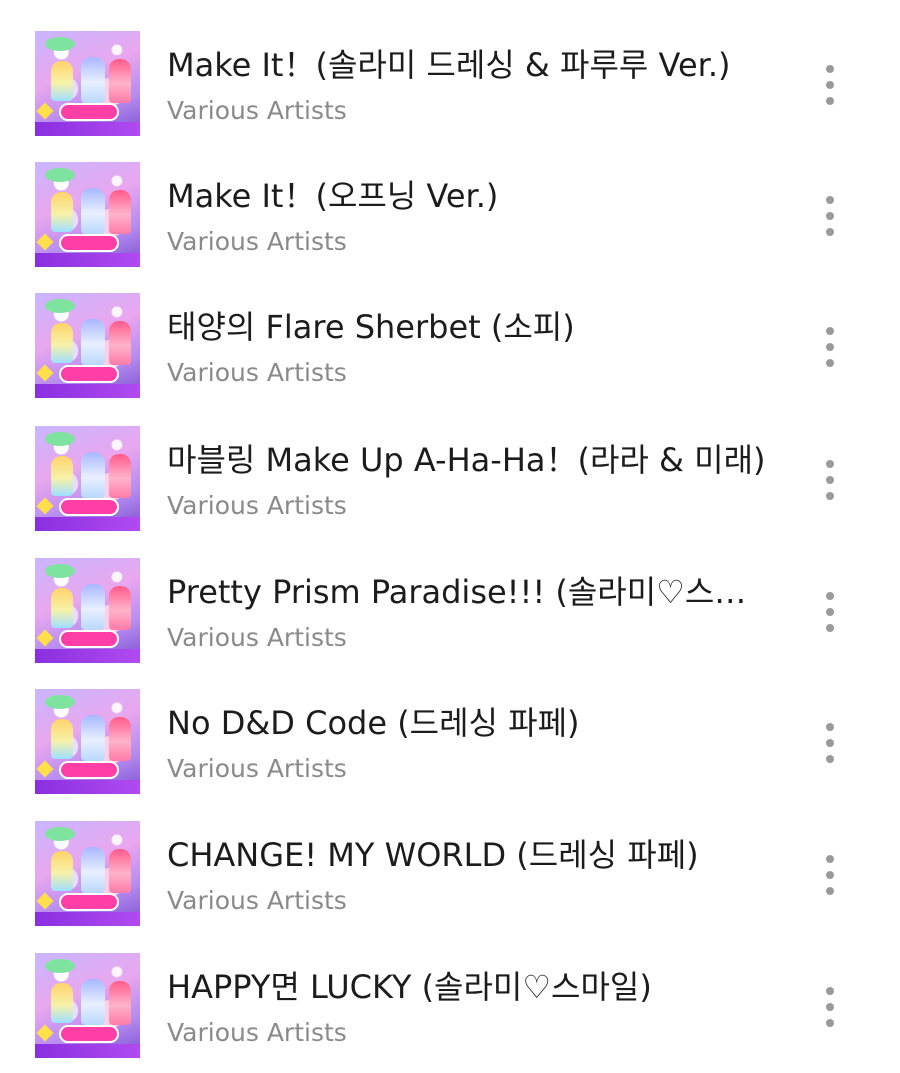 The image size is (900, 1073). Describe the element at coordinates (433, 855) in the screenshot. I see `track-title: CHANGE! MY WORLD (드레싱 파페)` at that location.